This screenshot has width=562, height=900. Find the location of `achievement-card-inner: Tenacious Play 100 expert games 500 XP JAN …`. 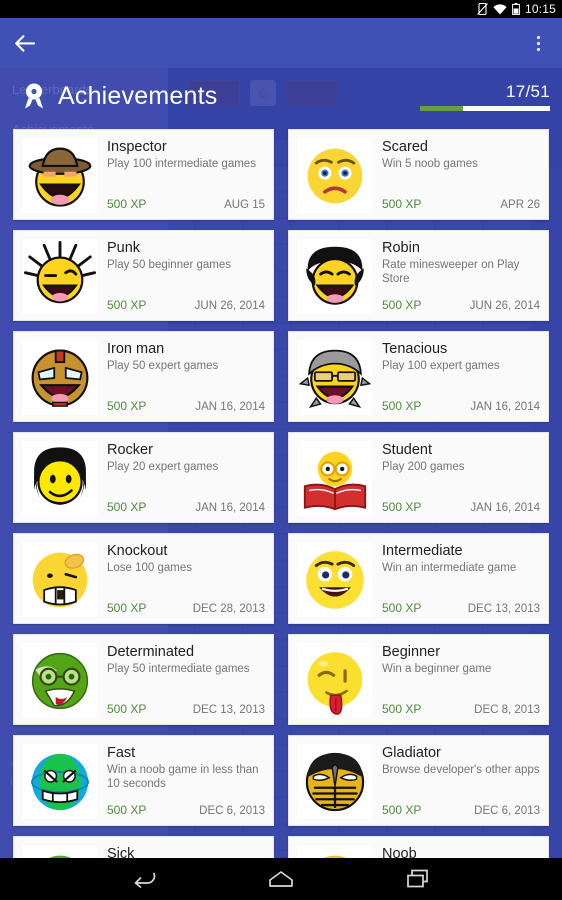

achievement-card-inner: Tenacious Play 100 expert games 500 XP JAN … is located at coordinates (418, 376).